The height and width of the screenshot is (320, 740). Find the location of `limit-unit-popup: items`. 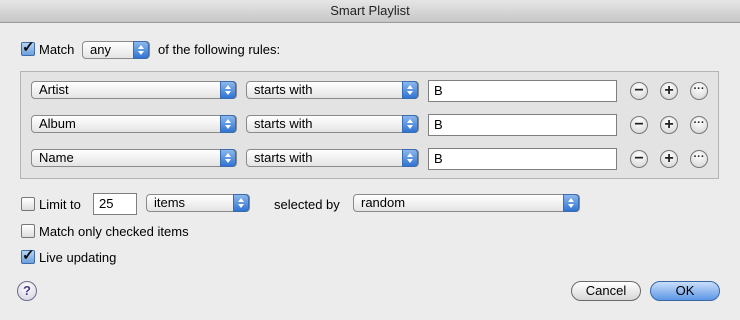

limit-unit-popup: items is located at coordinates (198, 203).